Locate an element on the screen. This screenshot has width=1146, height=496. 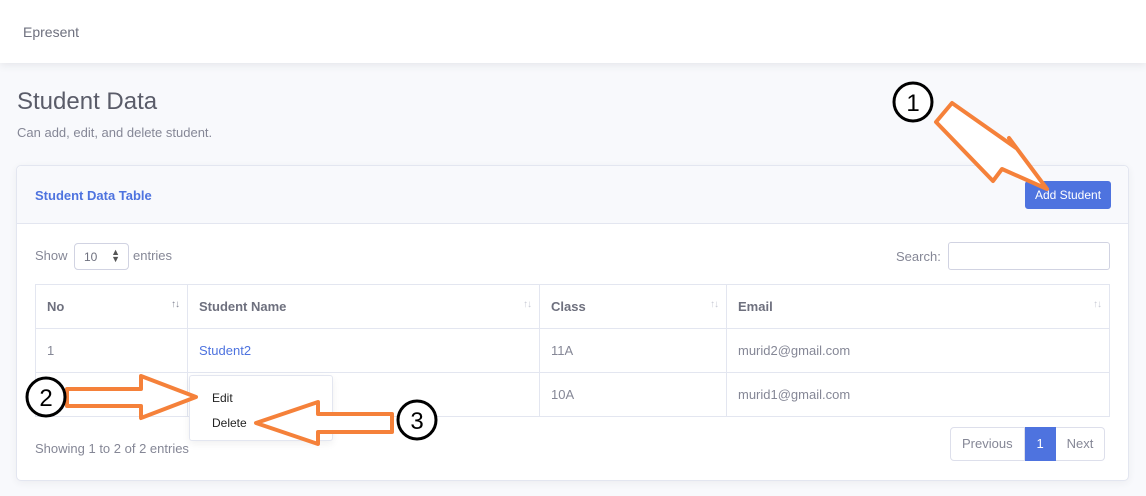
cell-class: 11A is located at coordinates (633, 350).